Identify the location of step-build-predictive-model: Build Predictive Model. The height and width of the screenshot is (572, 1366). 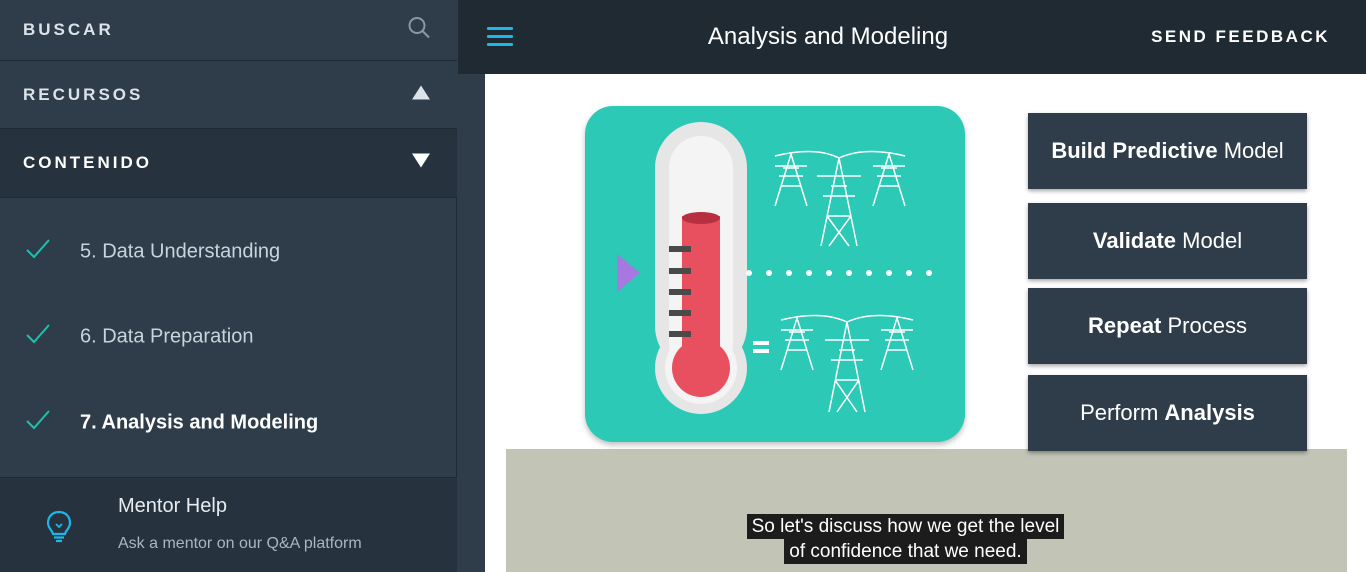
(1167, 151).